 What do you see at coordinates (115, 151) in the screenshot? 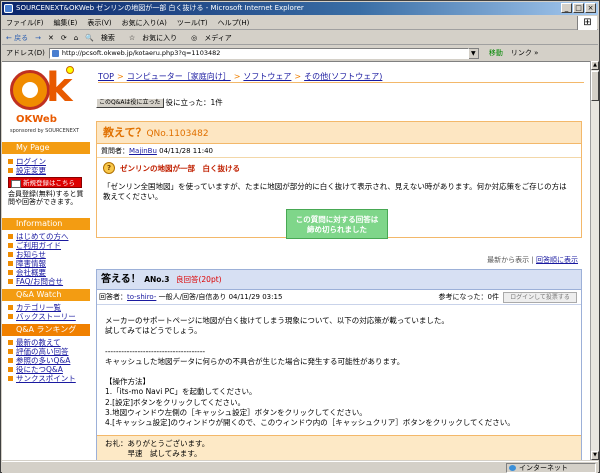
I see `question-author-label: 質問者：` at bounding box center [115, 151].